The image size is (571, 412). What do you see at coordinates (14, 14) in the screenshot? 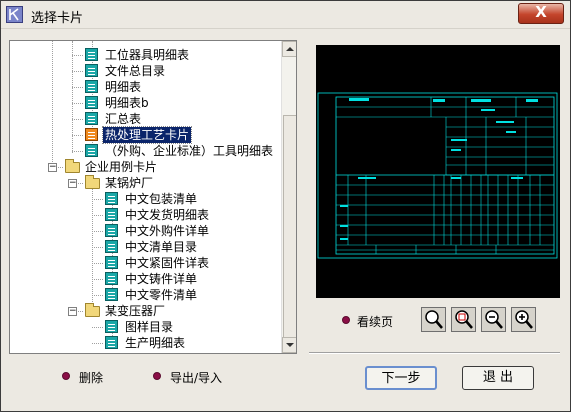
I see `app-icon` at bounding box center [14, 14].